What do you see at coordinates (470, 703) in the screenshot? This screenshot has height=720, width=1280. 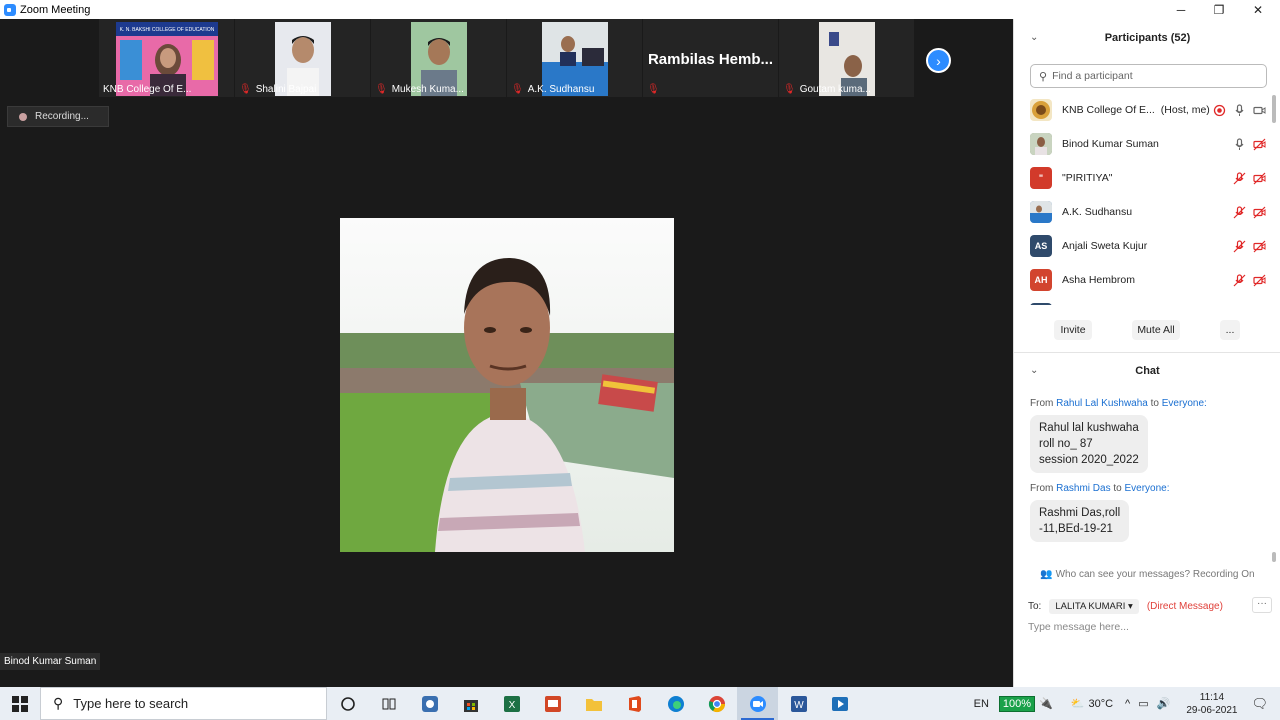 I see `store-icon` at bounding box center [470, 703].